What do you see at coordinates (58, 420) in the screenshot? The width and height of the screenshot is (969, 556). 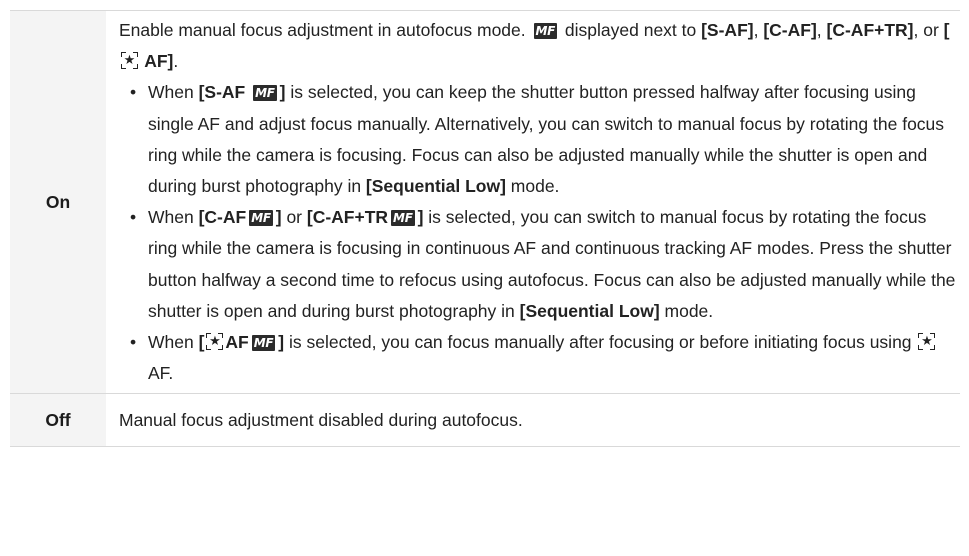 I see `option-label-off: Off` at bounding box center [58, 420].